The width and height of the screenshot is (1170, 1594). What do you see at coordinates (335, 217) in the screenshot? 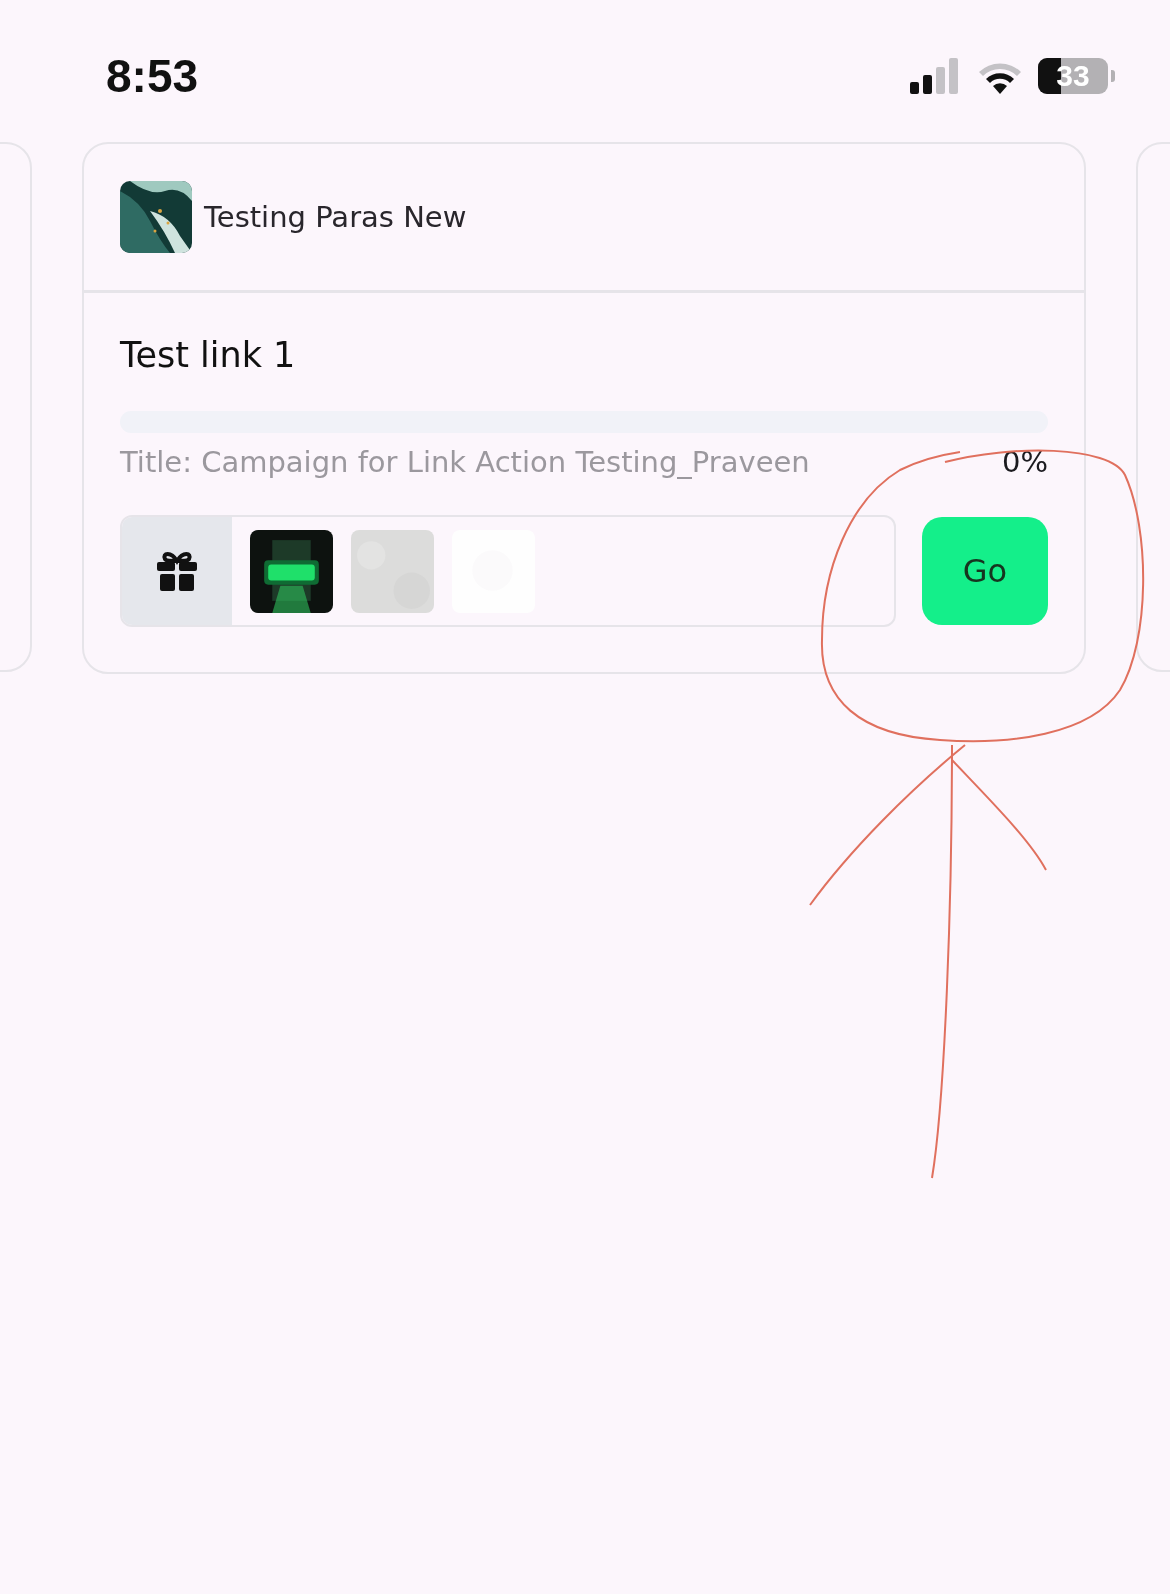
I see `project-name: Testing Paras New` at bounding box center [335, 217].